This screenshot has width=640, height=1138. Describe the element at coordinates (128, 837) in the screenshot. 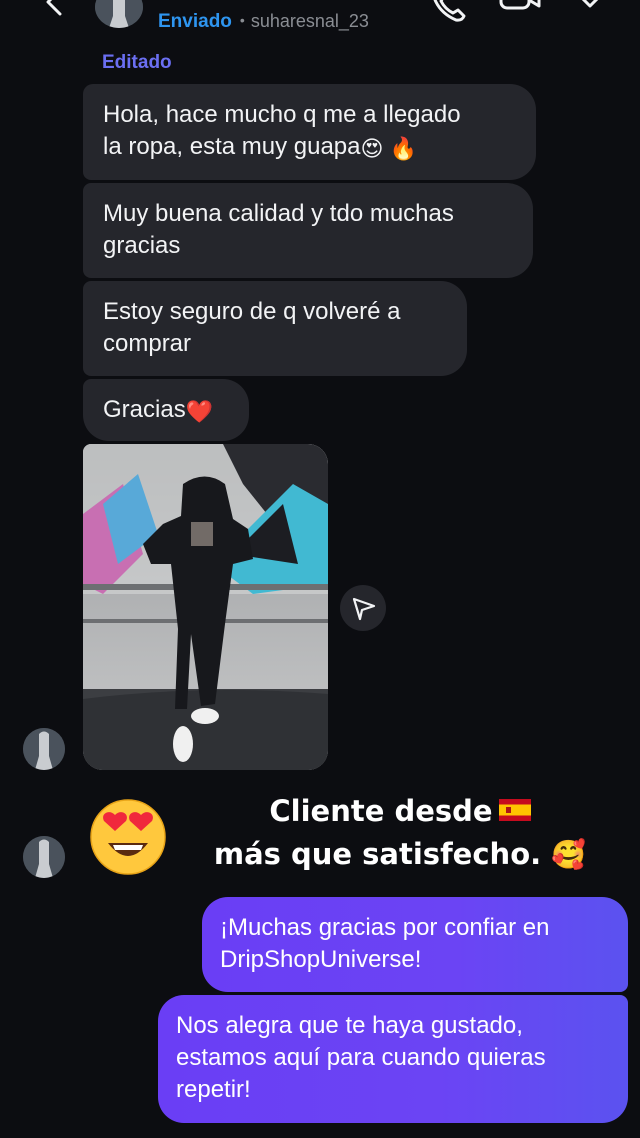

I see `heart-eyes-emoji` at that location.